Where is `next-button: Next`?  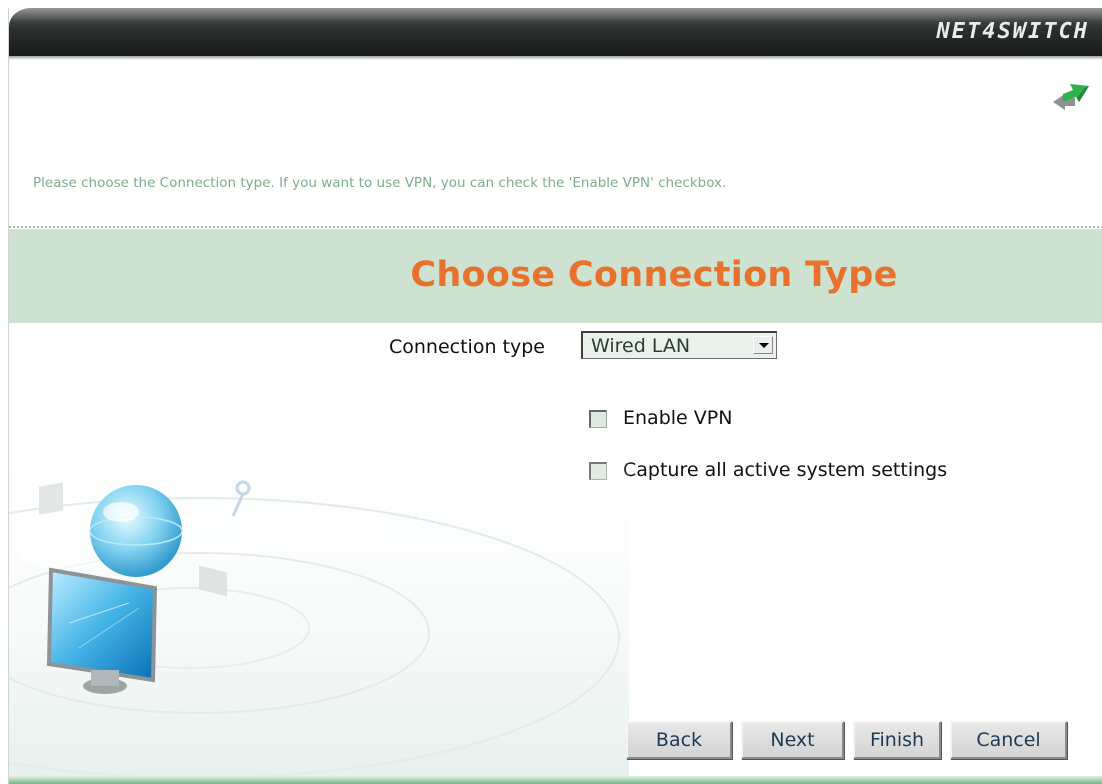
next-button: Next is located at coordinates (792, 740).